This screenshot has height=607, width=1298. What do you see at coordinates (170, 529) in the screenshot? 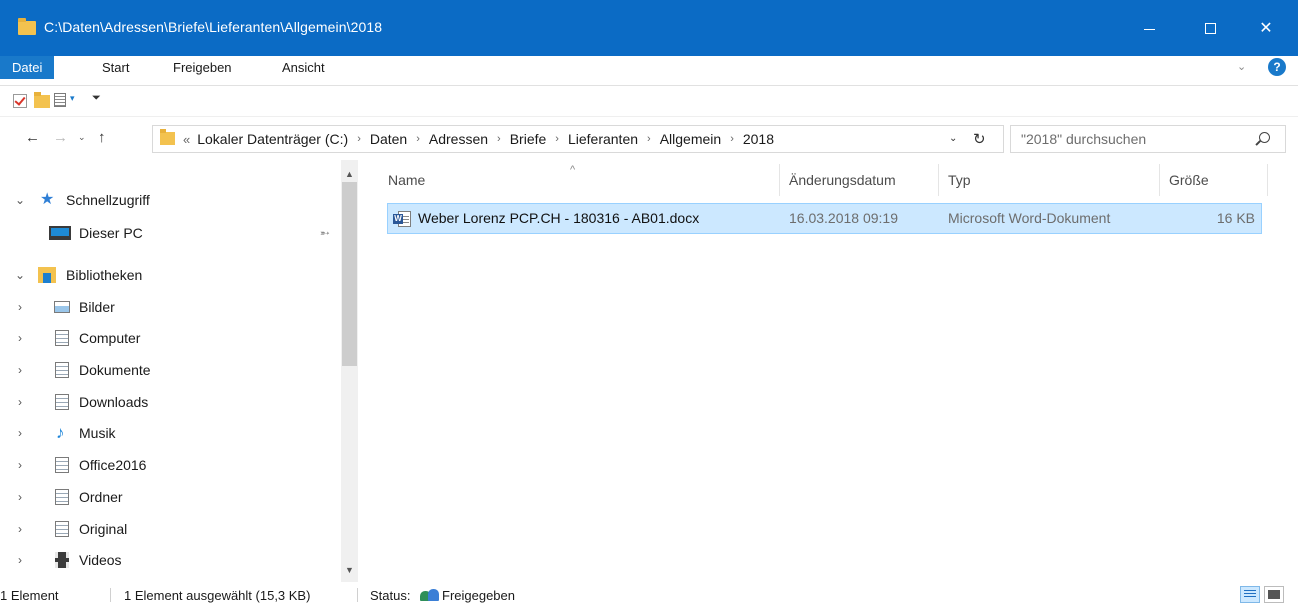
I see `nav-item-original: › Original` at bounding box center [170, 529].